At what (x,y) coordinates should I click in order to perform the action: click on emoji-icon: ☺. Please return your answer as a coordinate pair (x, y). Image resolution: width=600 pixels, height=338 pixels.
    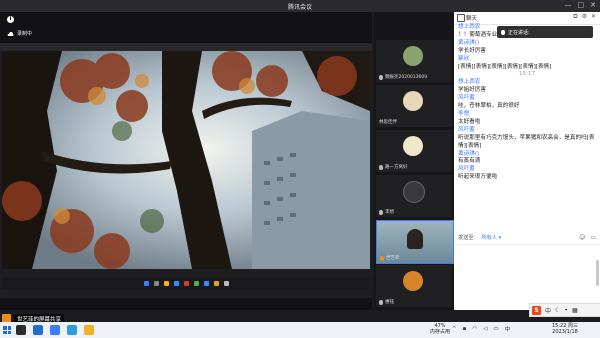
    Looking at the image, I should click on (582, 237).